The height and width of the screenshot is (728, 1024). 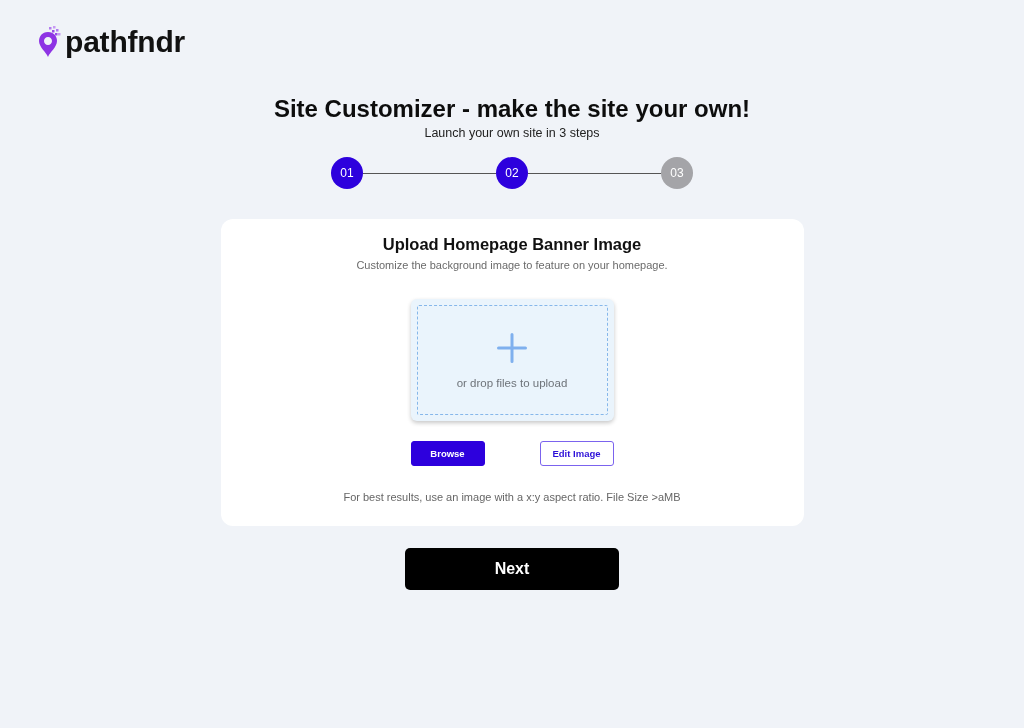 What do you see at coordinates (677, 173) in the screenshot?
I see `step-circle: 03` at bounding box center [677, 173].